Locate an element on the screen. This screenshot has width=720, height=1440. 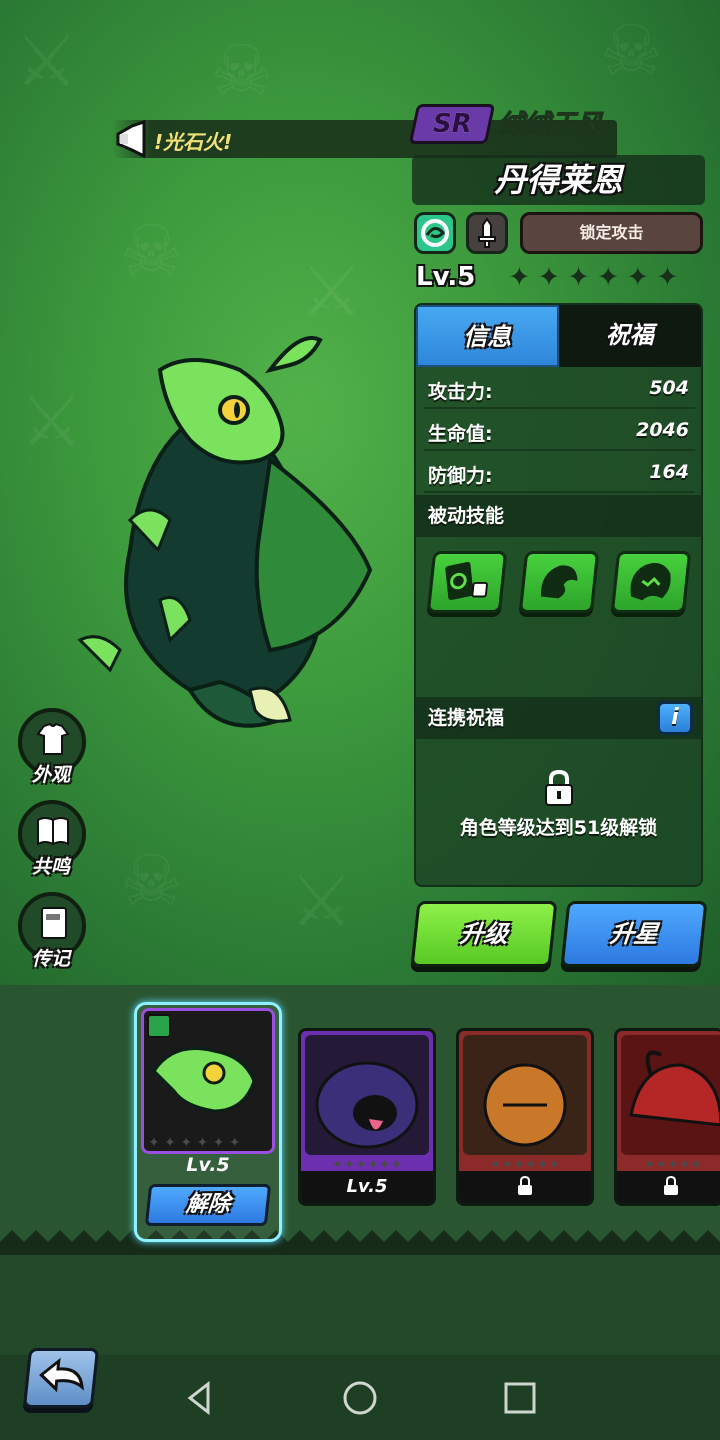
biography-button: 传记 is located at coordinates (52, 931).